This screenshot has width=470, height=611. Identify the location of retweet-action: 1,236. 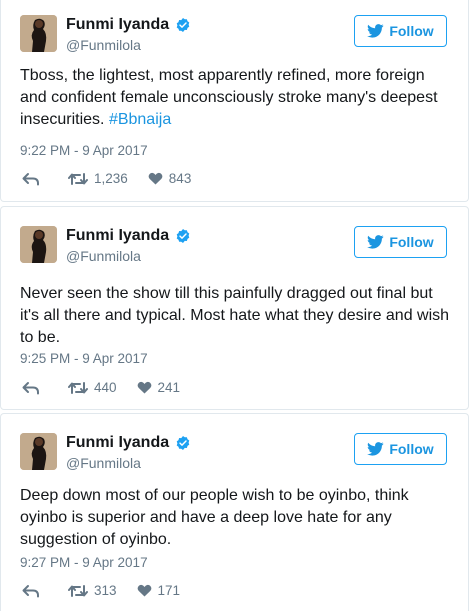
(98, 178).